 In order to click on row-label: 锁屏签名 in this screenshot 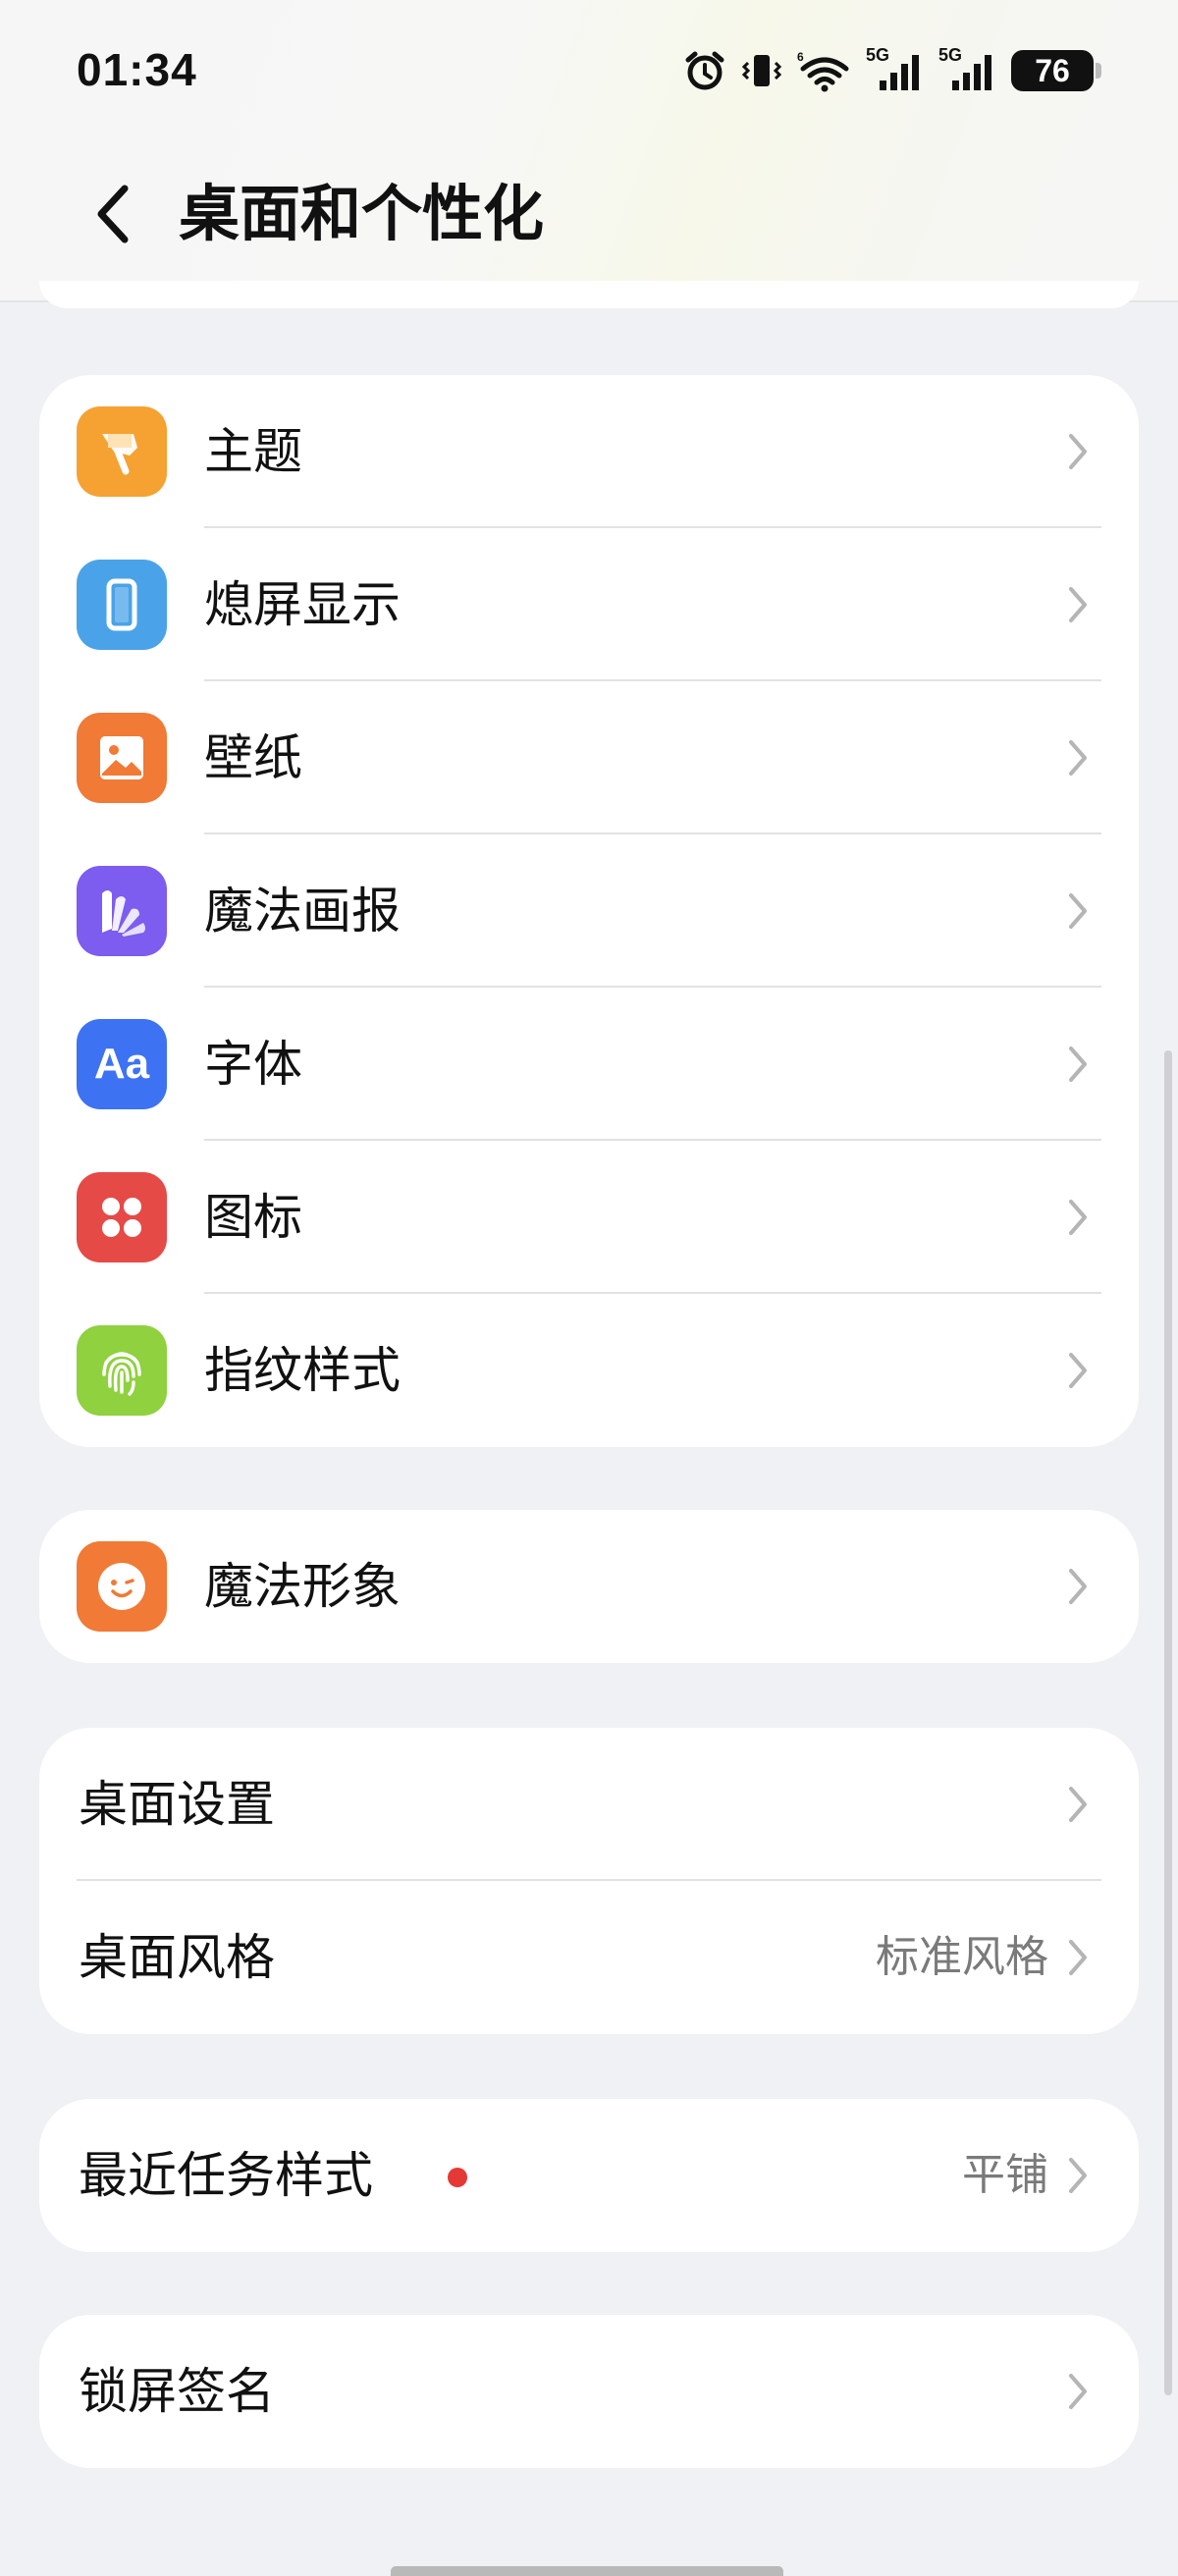, I will do `click(177, 2391)`.